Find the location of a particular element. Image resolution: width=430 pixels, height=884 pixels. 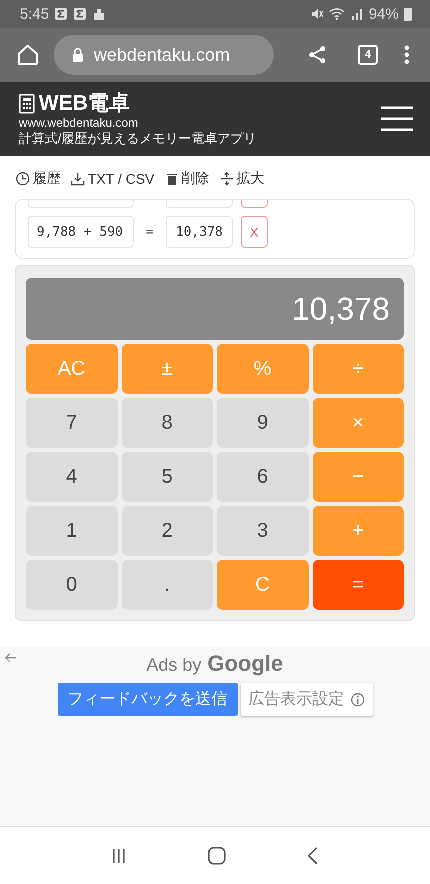

calculator-key: 3 is located at coordinates (262, 531).